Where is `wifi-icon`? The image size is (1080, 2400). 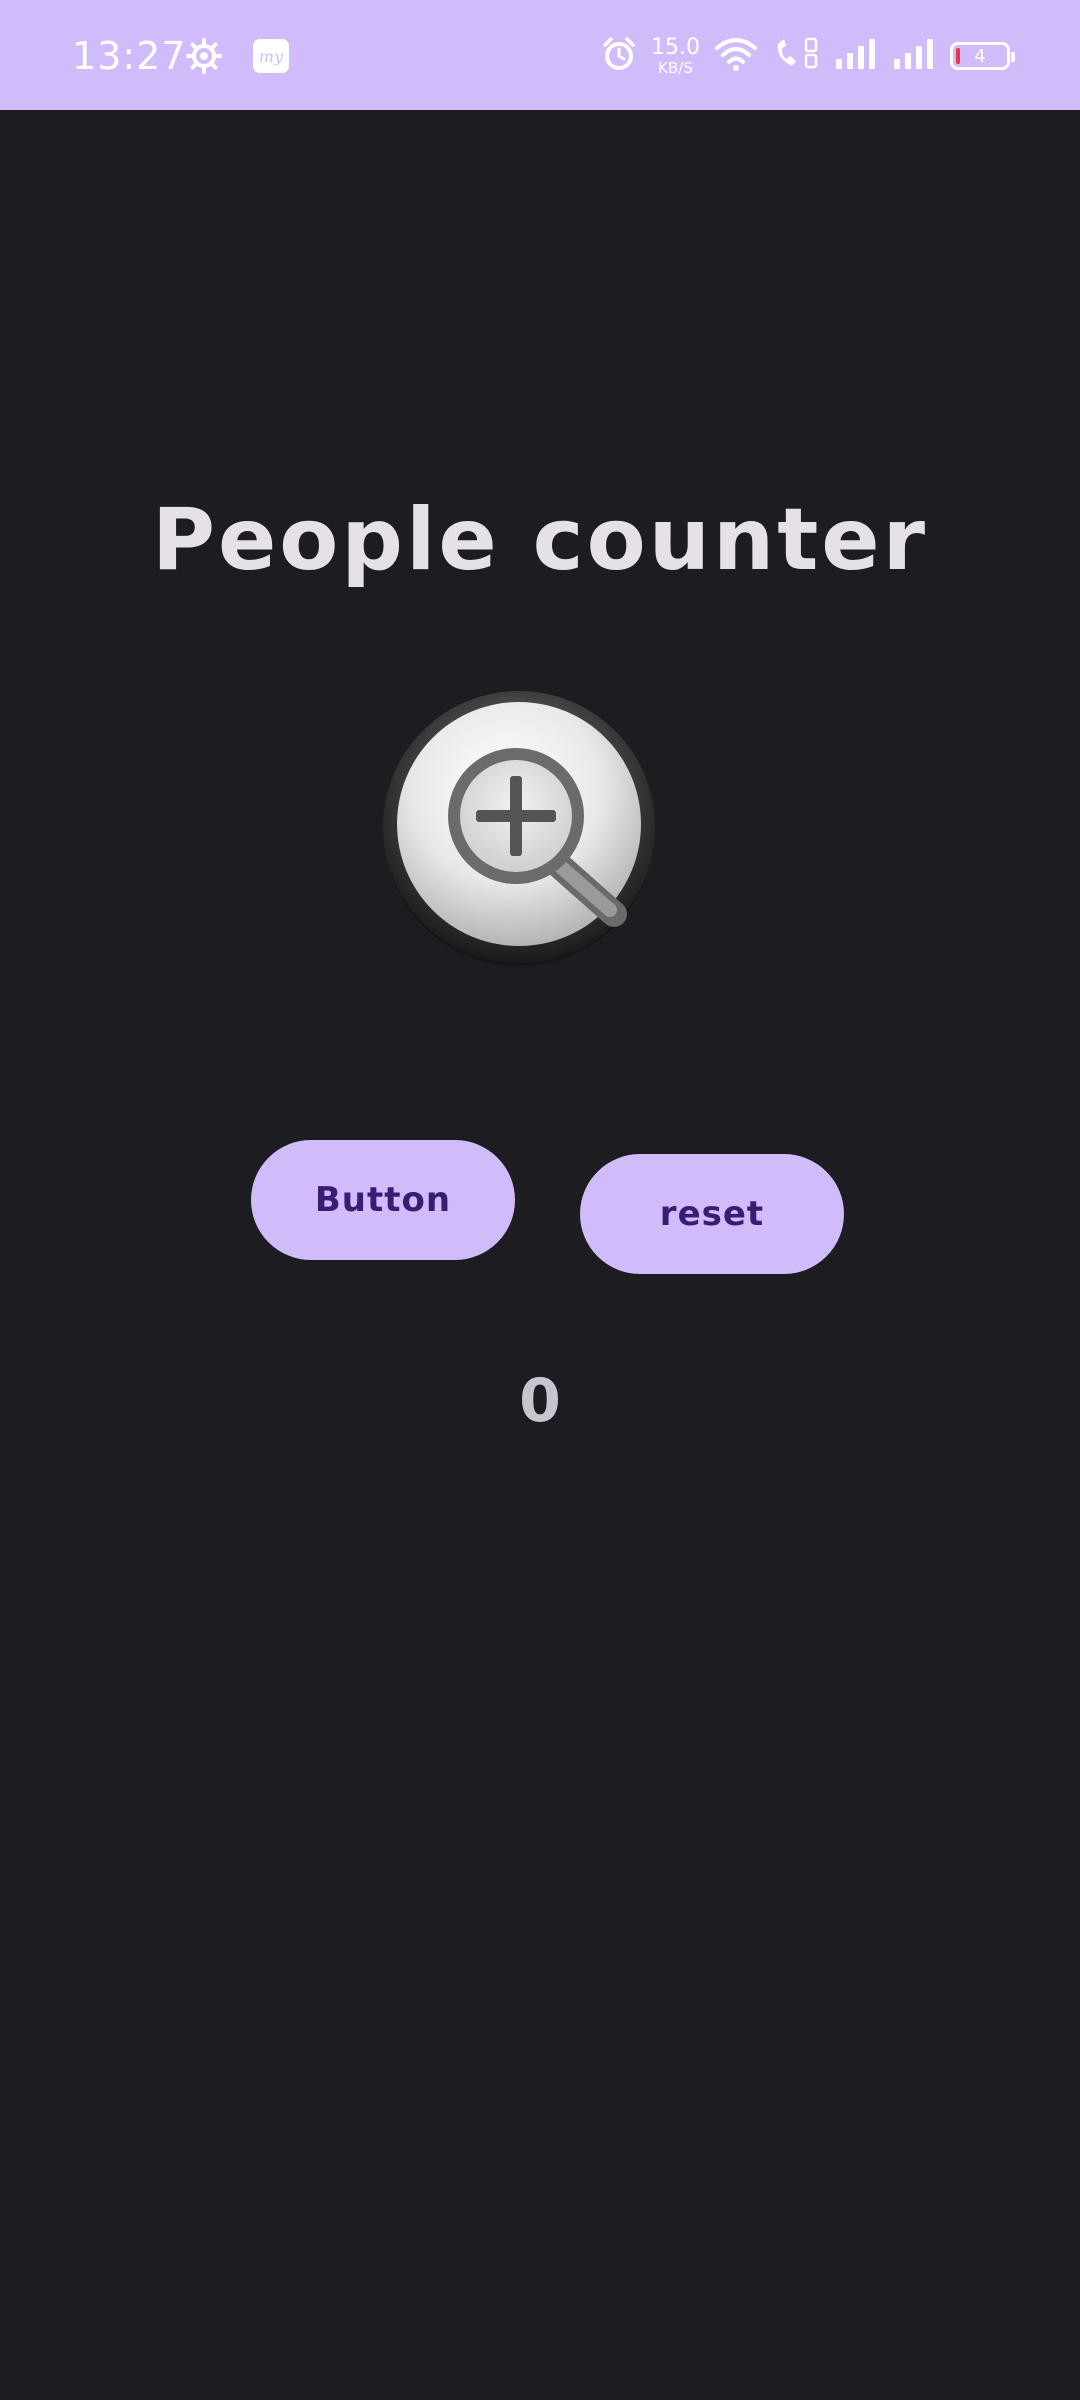 wifi-icon is located at coordinates (736, 56).